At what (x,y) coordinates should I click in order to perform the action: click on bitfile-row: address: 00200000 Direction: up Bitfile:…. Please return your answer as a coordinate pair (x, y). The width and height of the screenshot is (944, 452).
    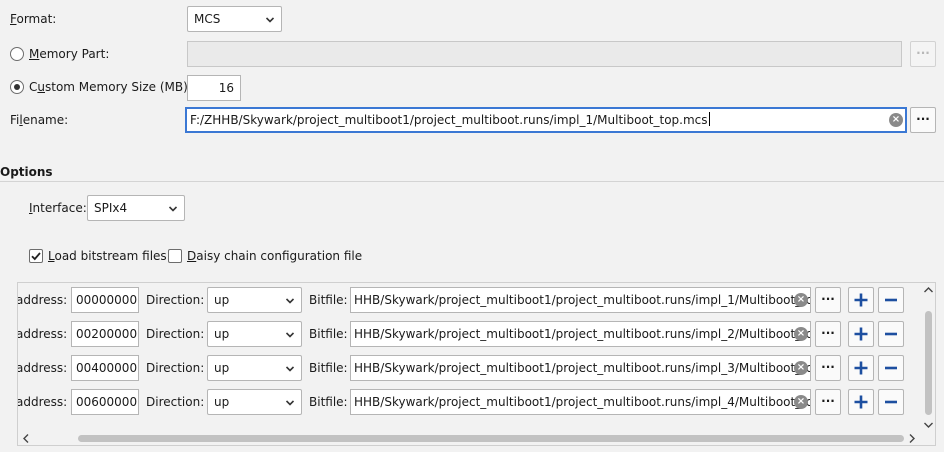
    Looking at the image, I should click on (469, 334).